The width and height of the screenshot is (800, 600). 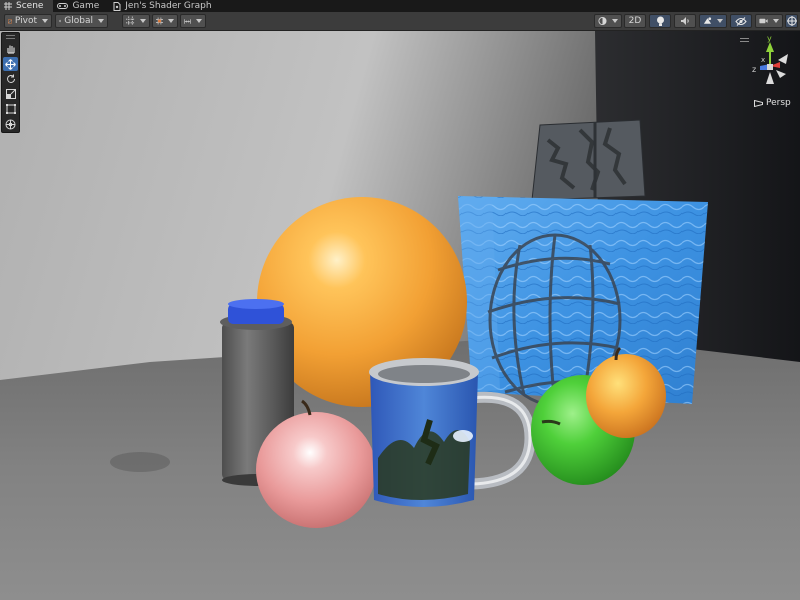 I want to click on grid-icon, so click(x=8, y=6).